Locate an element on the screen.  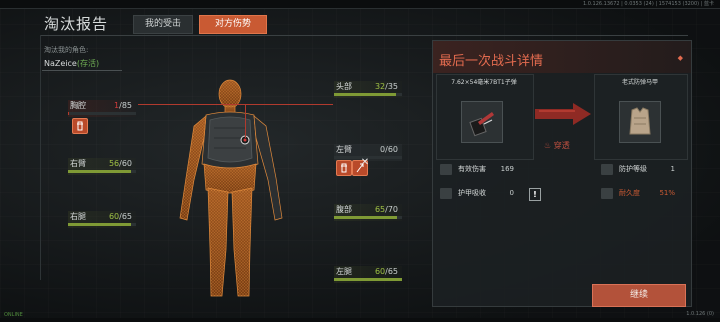
armor-class-icon is located at coordinates (607, 169).